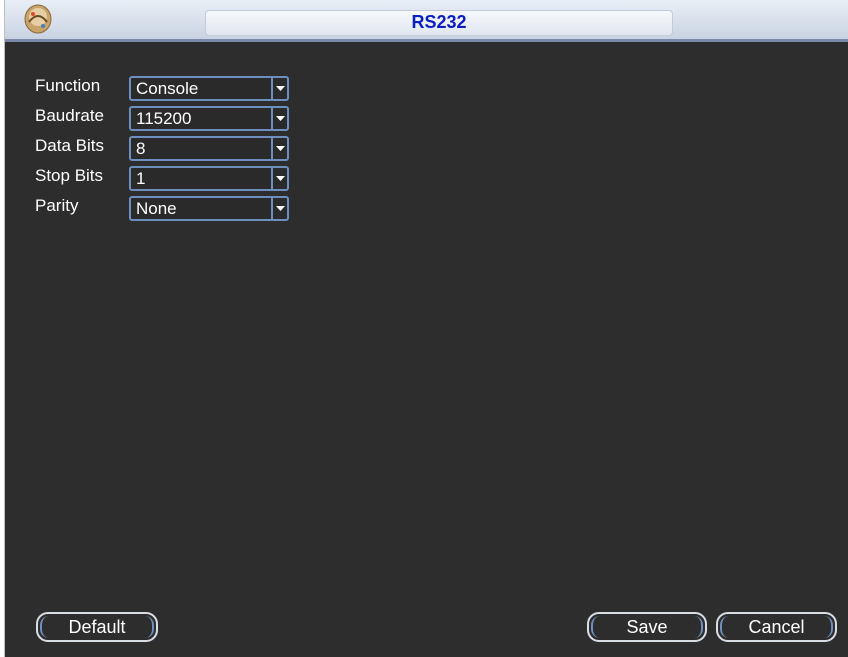 The height and width of the screenshot is (657, 848). What do you see at coordinates (209, 178) in the screenshot?
I see `stop-bits-select: 1` at bounding box center [209, 178].